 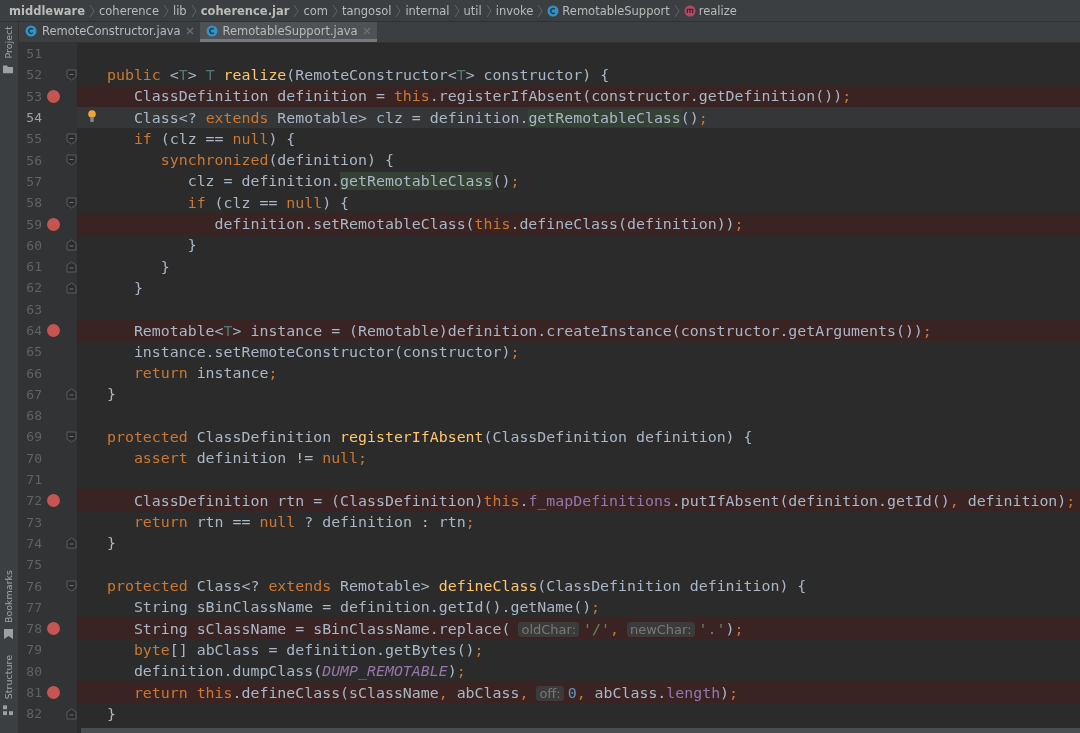 I want to click on bookmark-icon, so click(x=8, y=633).